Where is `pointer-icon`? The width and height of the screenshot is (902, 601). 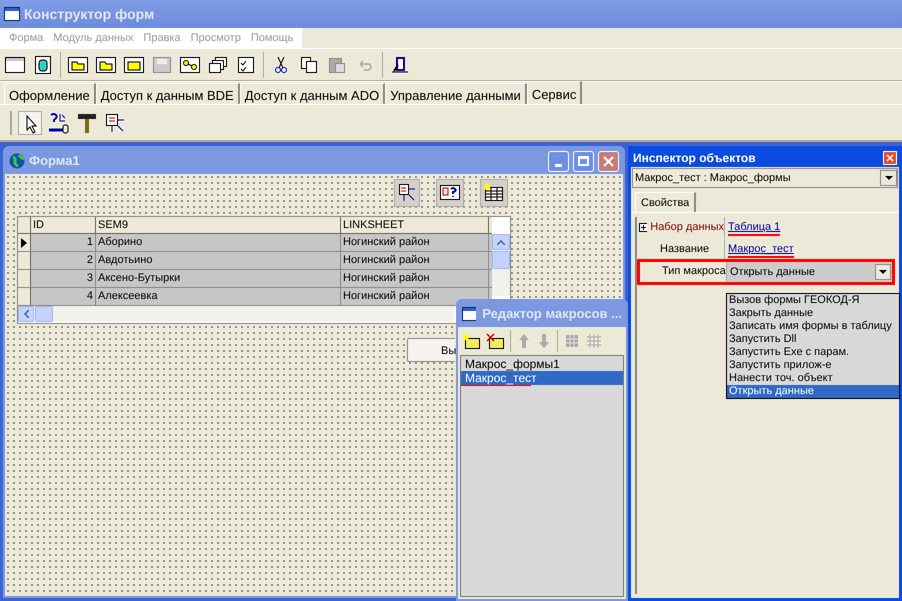 pointer-icon is located at coordinates (30, 122).